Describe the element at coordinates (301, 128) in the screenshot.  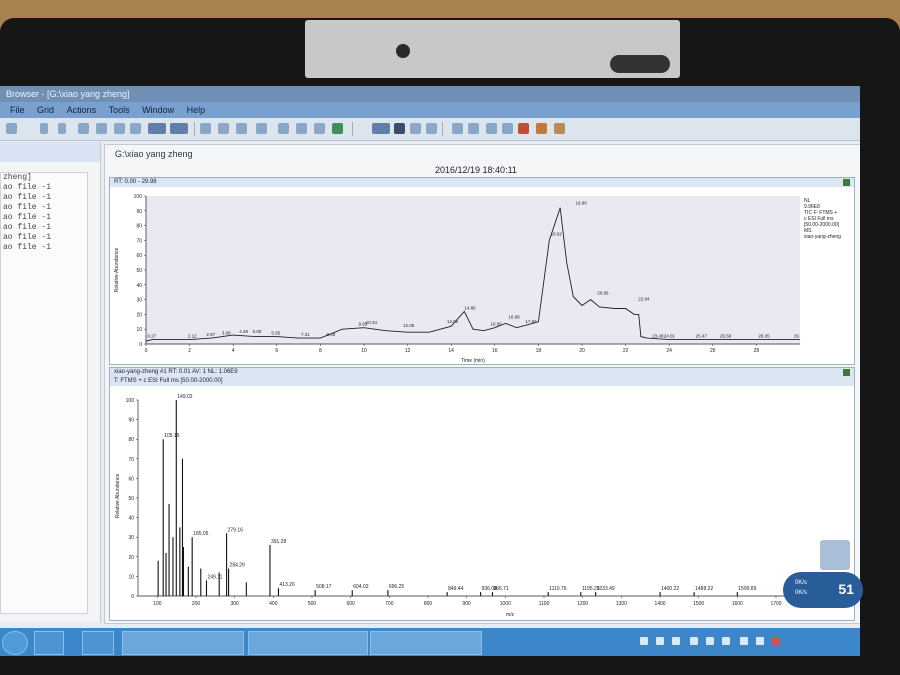
I see `layout-icon` at that location.